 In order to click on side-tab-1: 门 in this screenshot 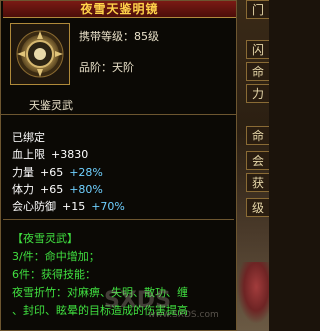, I will do `click(257, 9)`.